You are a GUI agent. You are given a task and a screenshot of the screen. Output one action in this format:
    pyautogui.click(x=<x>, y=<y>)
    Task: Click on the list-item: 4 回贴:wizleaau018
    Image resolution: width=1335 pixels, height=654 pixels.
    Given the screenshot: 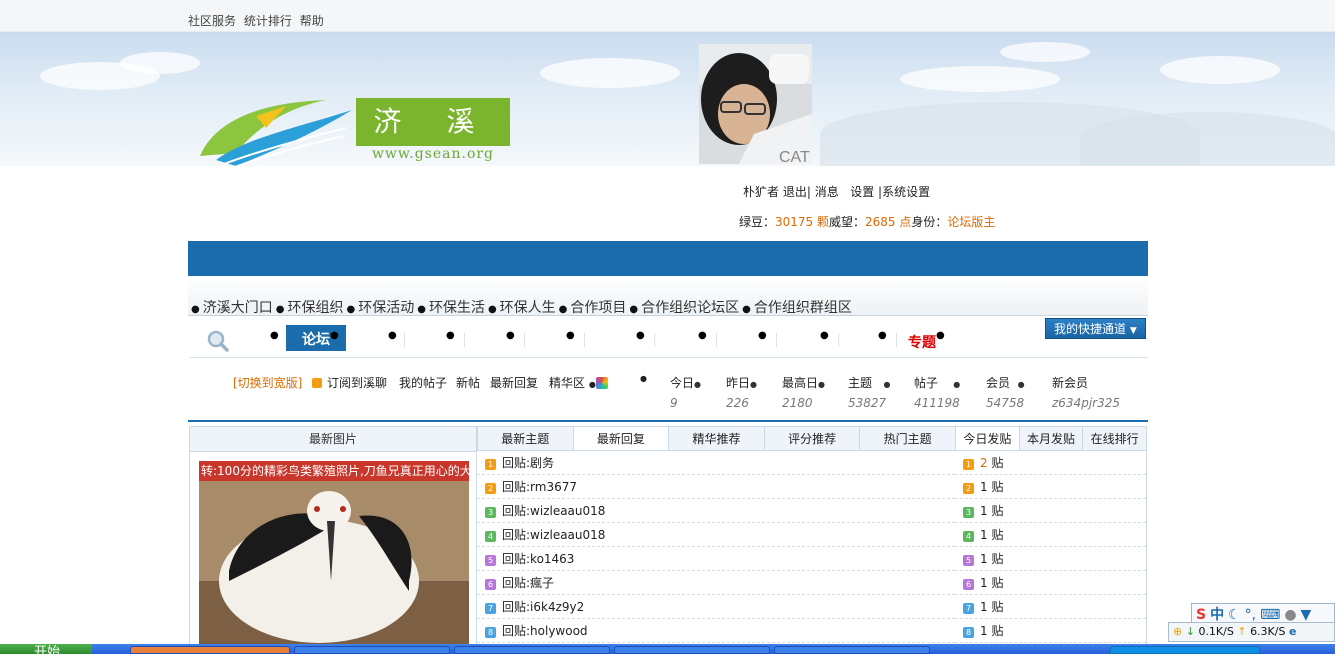 What is the action you would take?
    pyautogui.click(x=716, y=535)
    